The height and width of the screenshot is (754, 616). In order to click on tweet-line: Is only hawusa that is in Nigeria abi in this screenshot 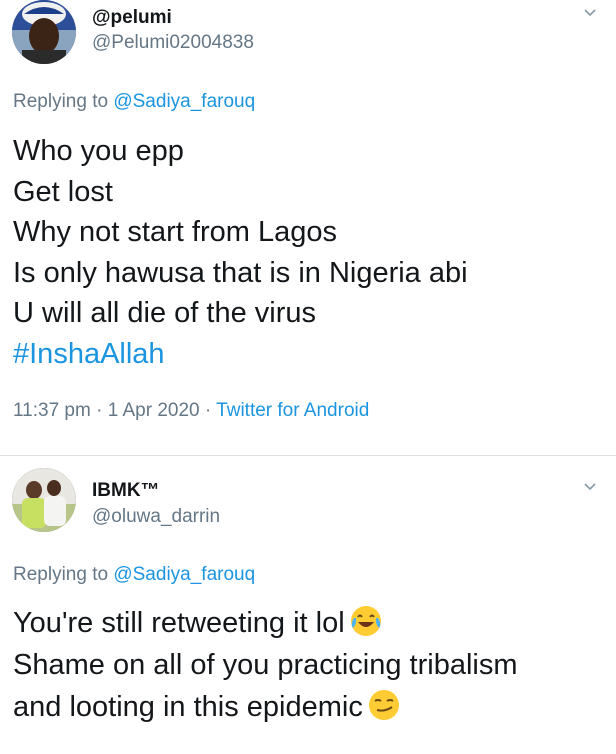, I will do `click(240, 272)`.